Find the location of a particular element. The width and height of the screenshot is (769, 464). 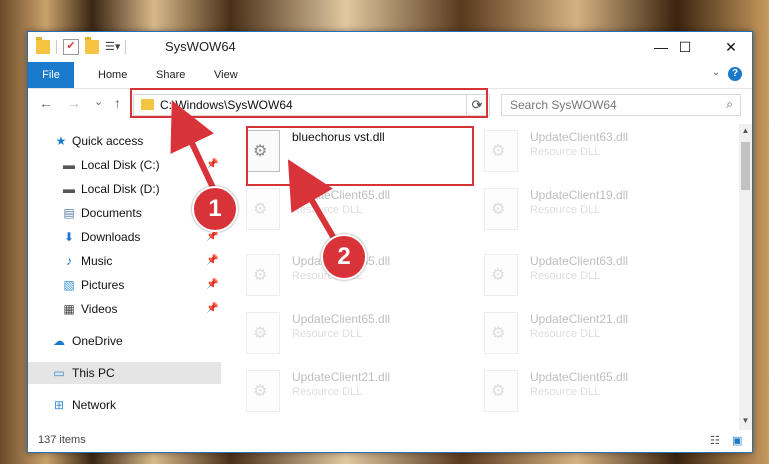

annotation-arrows is located at coordinates (254, 171).